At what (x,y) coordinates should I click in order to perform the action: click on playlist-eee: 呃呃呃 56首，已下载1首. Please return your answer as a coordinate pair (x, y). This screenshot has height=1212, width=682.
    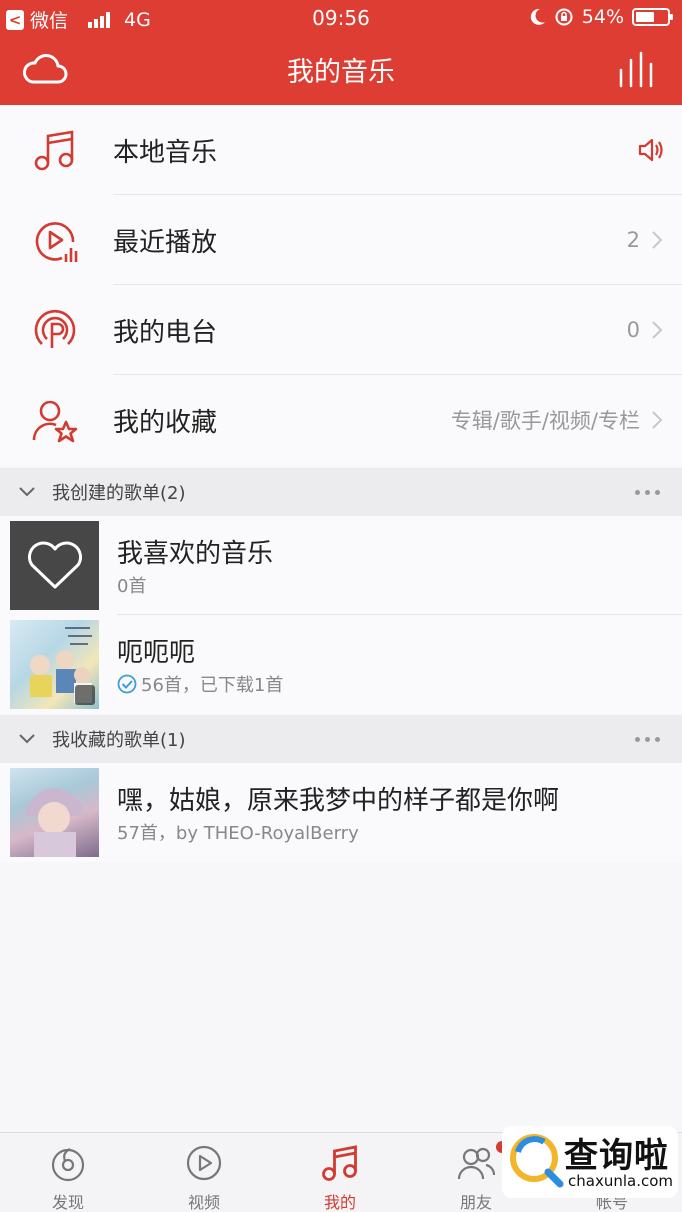
    Looking at the image, I should click on (341, 664).